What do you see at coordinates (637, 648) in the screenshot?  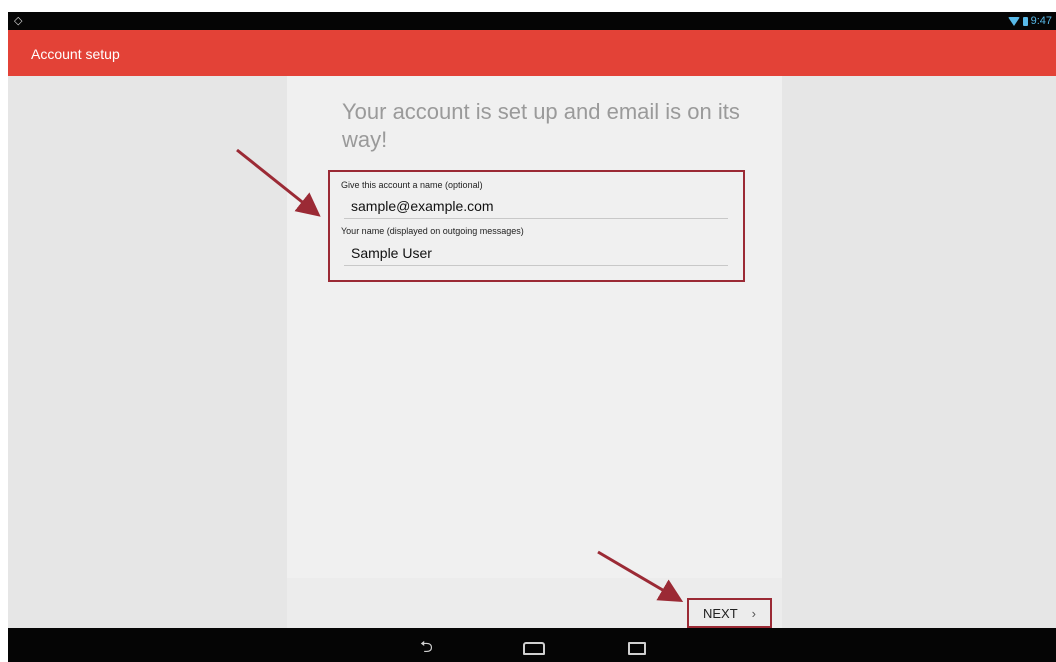 I see `recent-apps-icon` at bounding box center [637, 648].